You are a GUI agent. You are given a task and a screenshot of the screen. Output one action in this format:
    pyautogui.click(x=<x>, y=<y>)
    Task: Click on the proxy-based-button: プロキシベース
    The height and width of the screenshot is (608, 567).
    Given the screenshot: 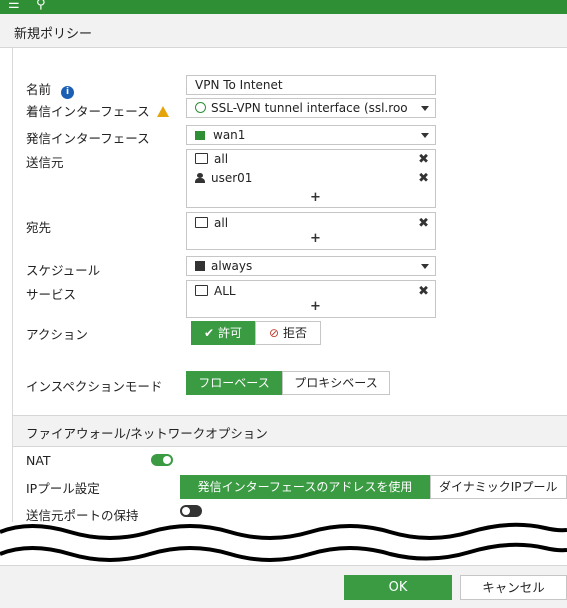 What is the action you would take?
    pyautogui.click(x=336, y=383)
    